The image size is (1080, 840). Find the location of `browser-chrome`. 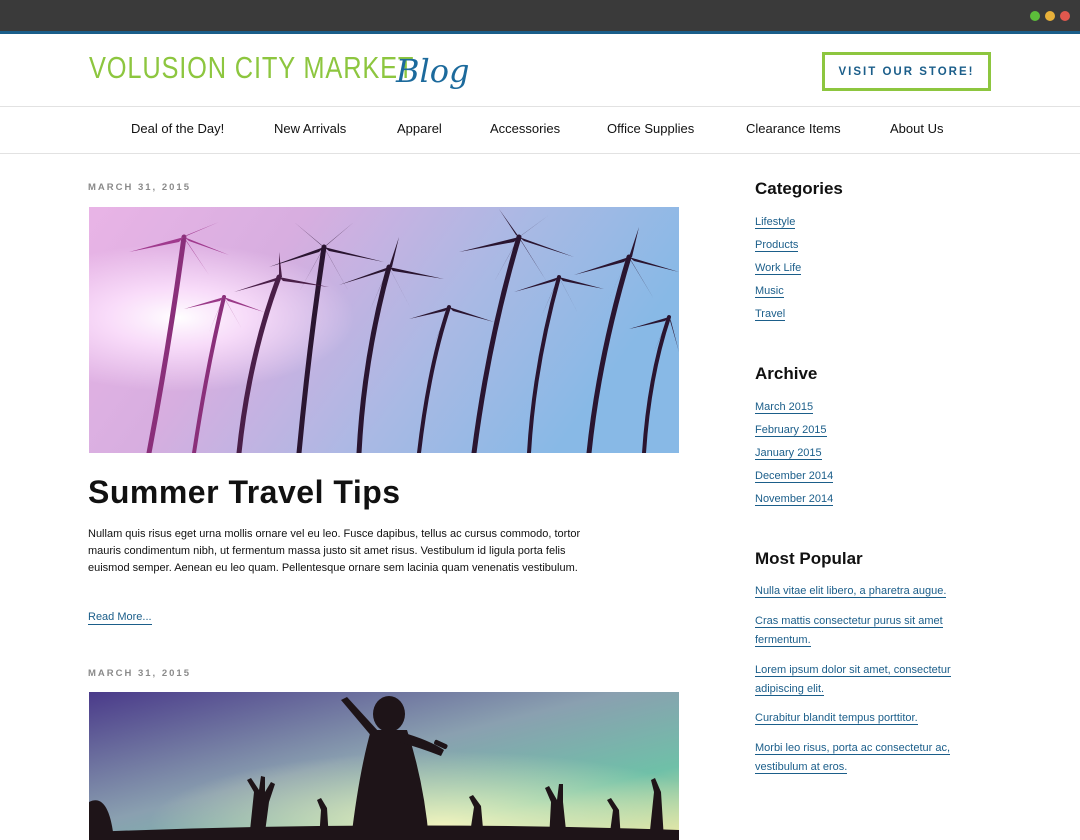

browser-chrome is located at coordinates (540, 15).